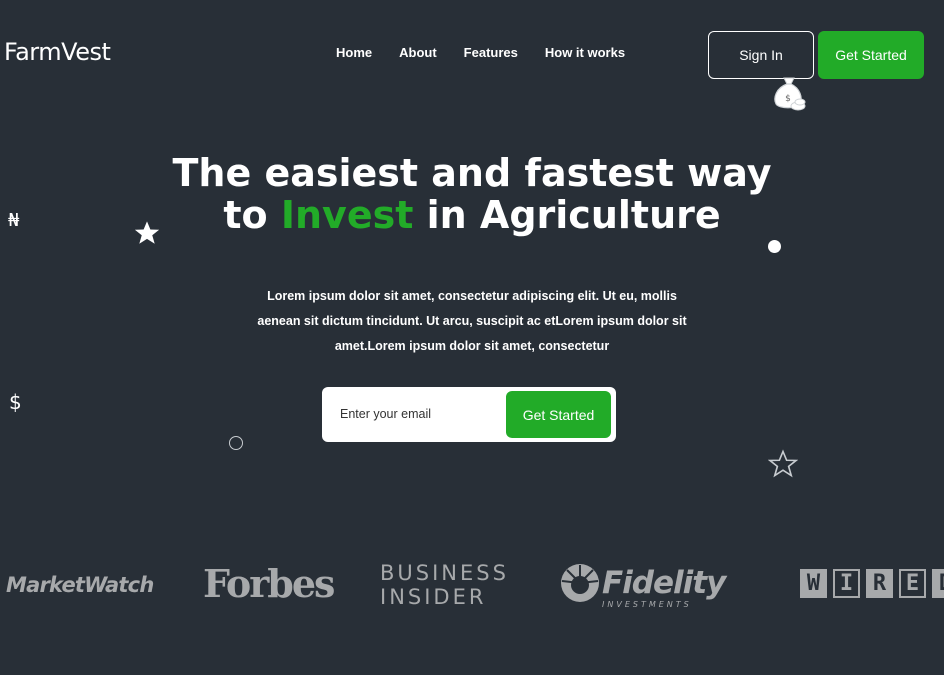 The width and height of the screenshot is (944, 675). What do you see at coordinates (418, 52) in the screenshot?
I see `nav-about: About` at bounding box center [418, 52].